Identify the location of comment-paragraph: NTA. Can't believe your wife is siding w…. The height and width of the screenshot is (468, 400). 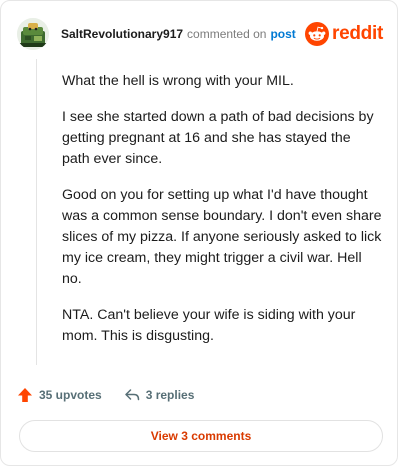
(209, 325).